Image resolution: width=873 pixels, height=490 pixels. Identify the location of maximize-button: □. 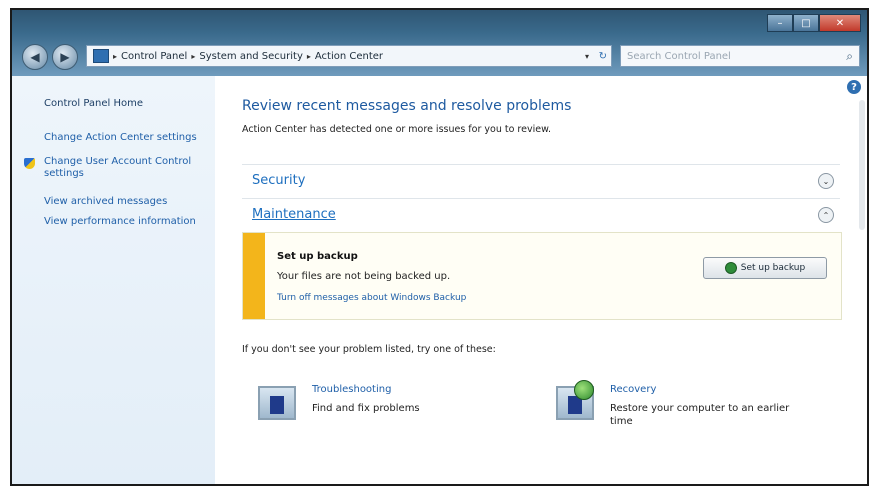
(806, 23).